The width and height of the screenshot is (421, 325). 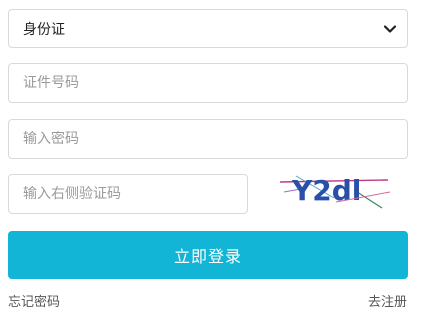 I want to click on register-link: 去注册, so click(x=387, y=300).